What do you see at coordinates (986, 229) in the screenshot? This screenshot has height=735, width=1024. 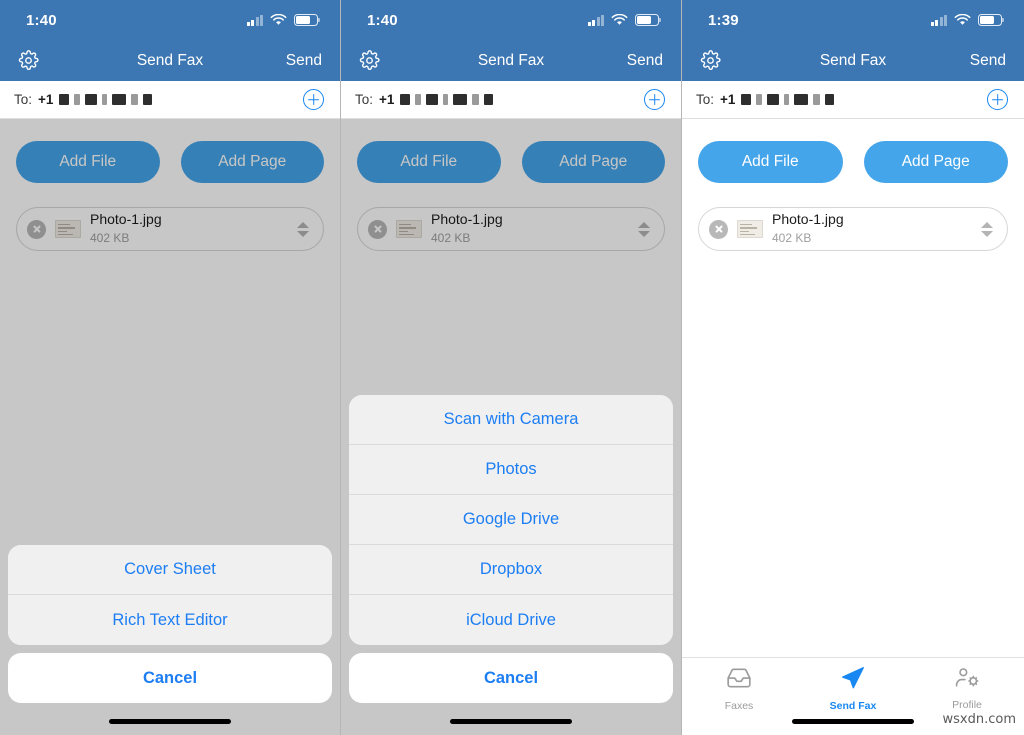 I see `stepper-icon` at bounding box center [986, 229].